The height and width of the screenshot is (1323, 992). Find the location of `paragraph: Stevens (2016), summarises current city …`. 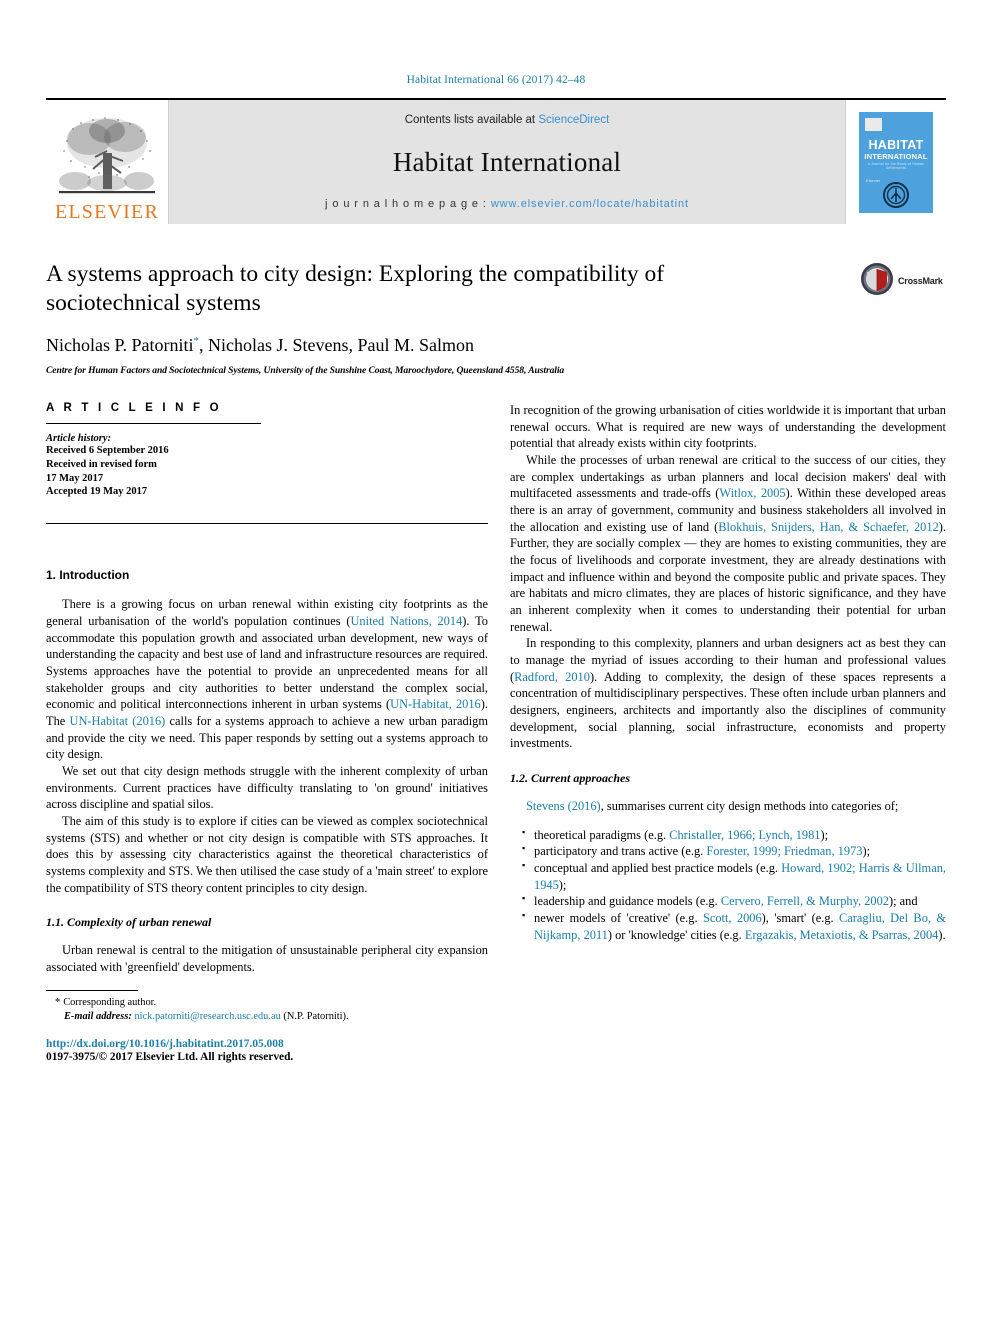

paragraph: Stevens (2016), summarises current city … is located at coordinates (728, 806).